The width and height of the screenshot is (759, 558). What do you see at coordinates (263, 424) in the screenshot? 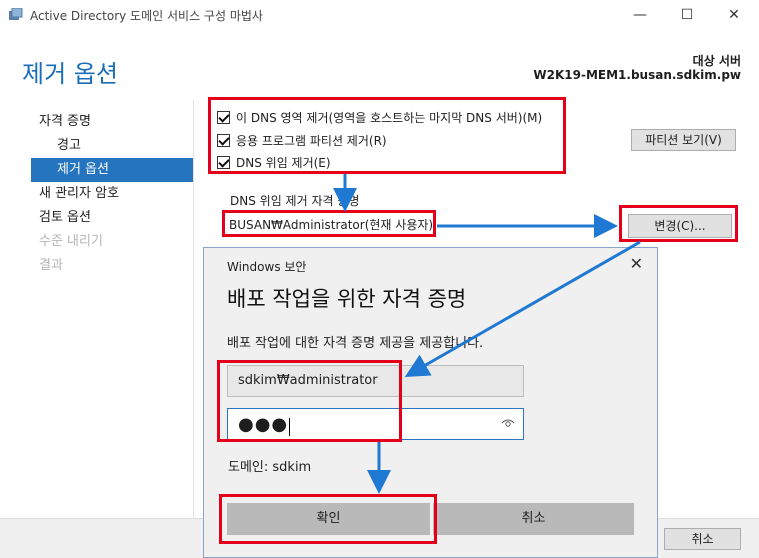
I see `password-mask: ●●●` at bounding box center [263, 424].